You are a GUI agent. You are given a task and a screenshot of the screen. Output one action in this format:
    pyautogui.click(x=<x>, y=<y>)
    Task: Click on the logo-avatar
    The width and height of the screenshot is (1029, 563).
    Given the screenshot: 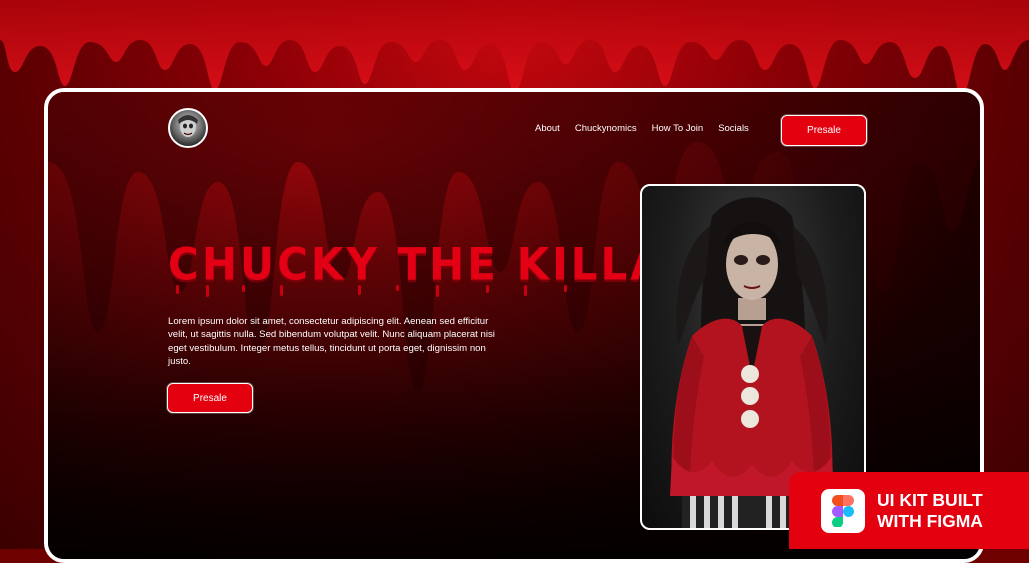 What is the action you would take?
    pyautogui.click(x=188, y=128)
    